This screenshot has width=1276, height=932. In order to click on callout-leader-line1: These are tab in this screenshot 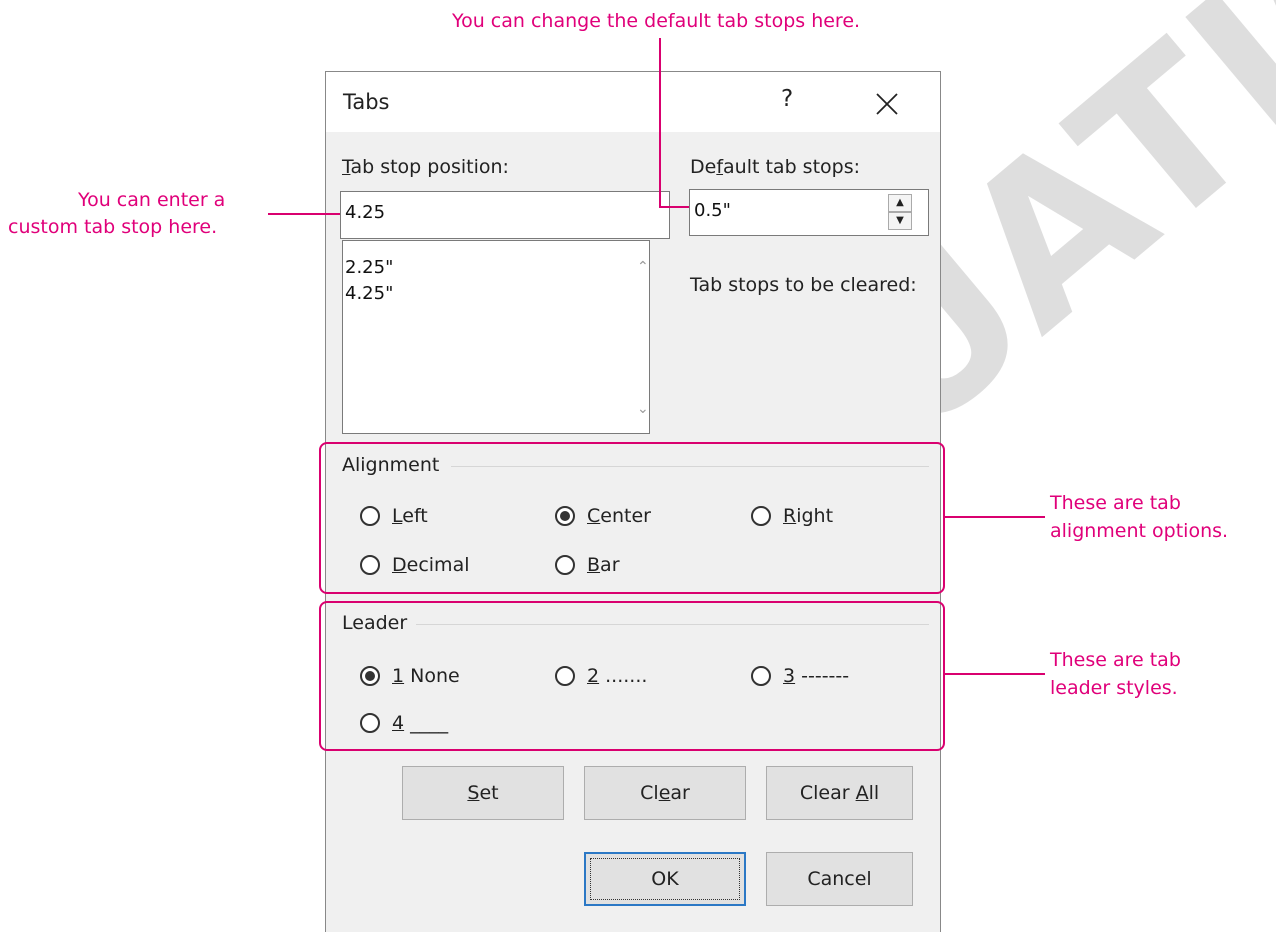, I will do `click(1115, 660)`.